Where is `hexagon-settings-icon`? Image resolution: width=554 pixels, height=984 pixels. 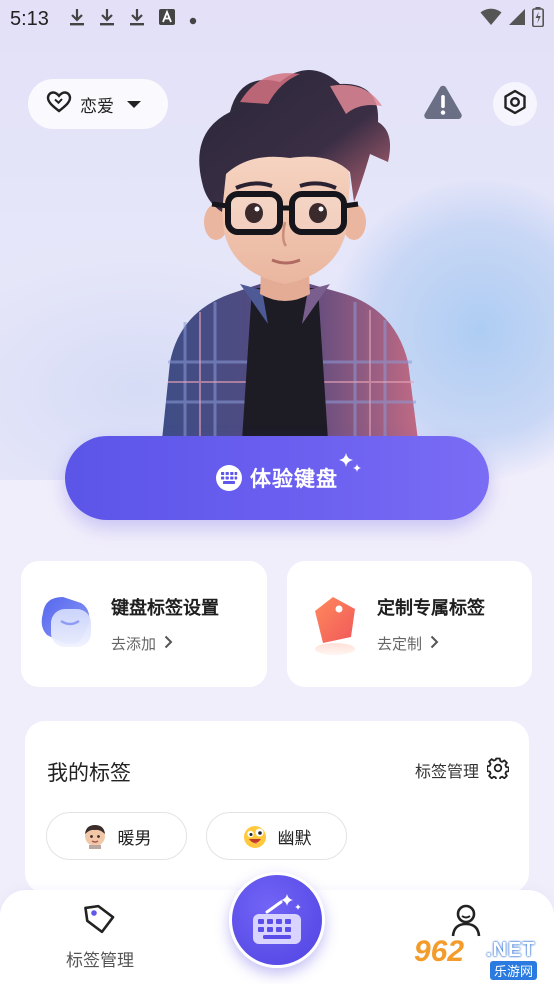
hexagon-settings-icon is located at coordinates (515, 104).